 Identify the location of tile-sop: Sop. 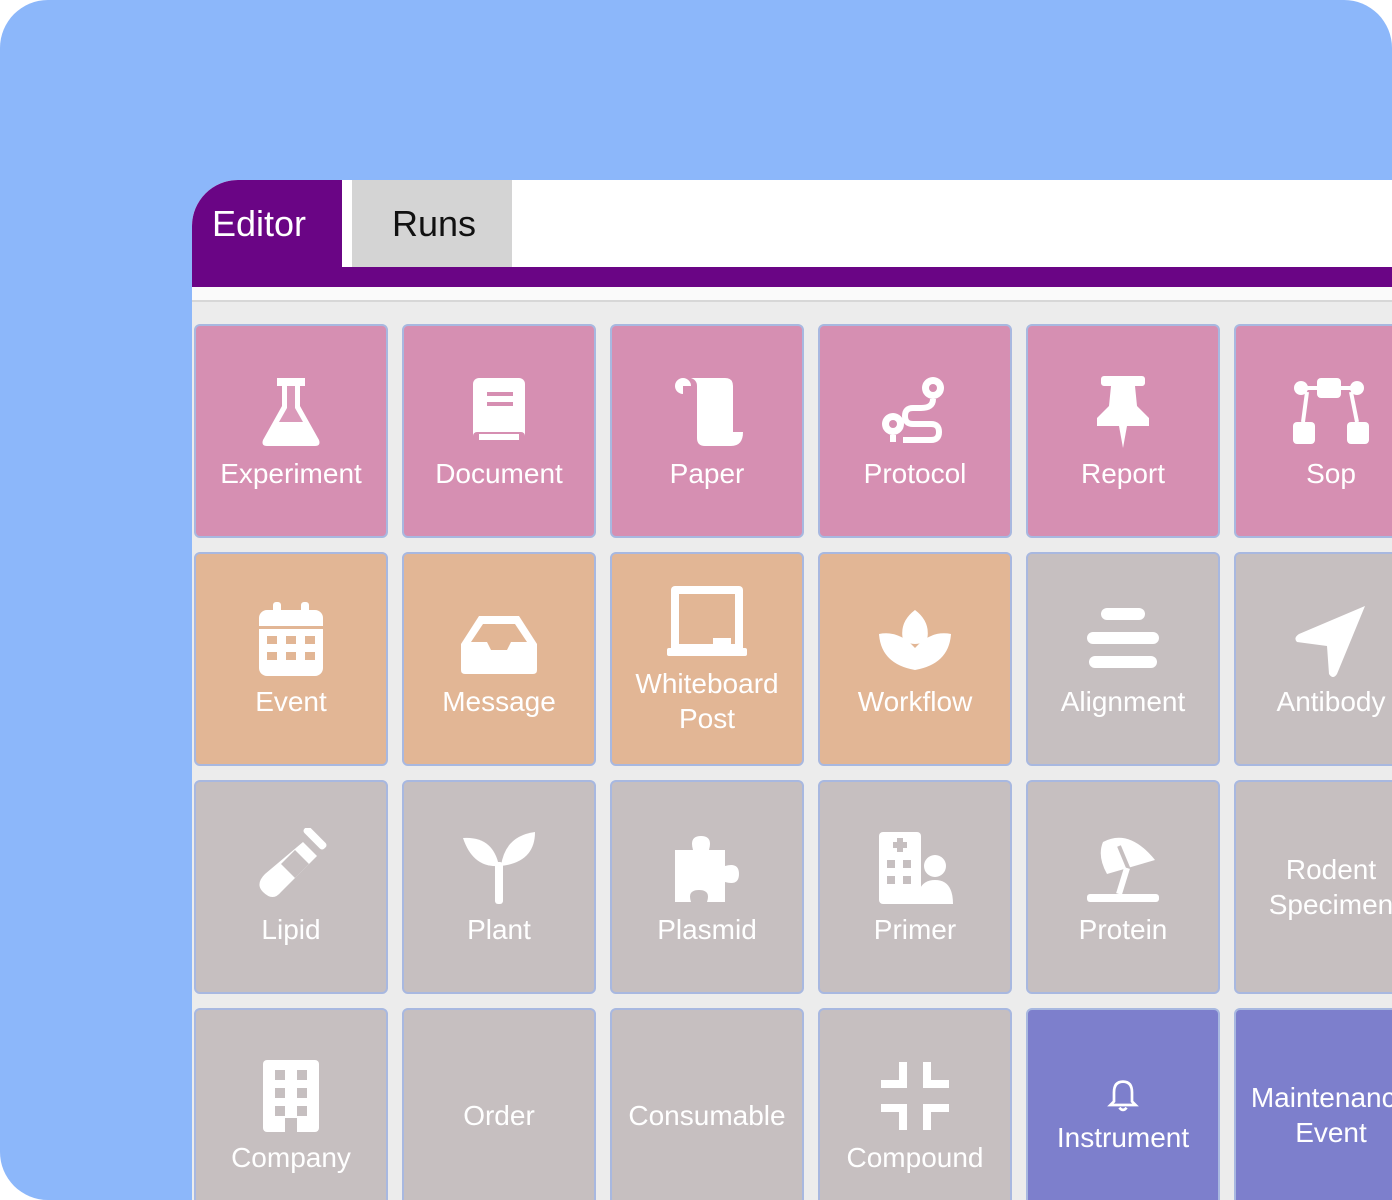
(1313, 431).